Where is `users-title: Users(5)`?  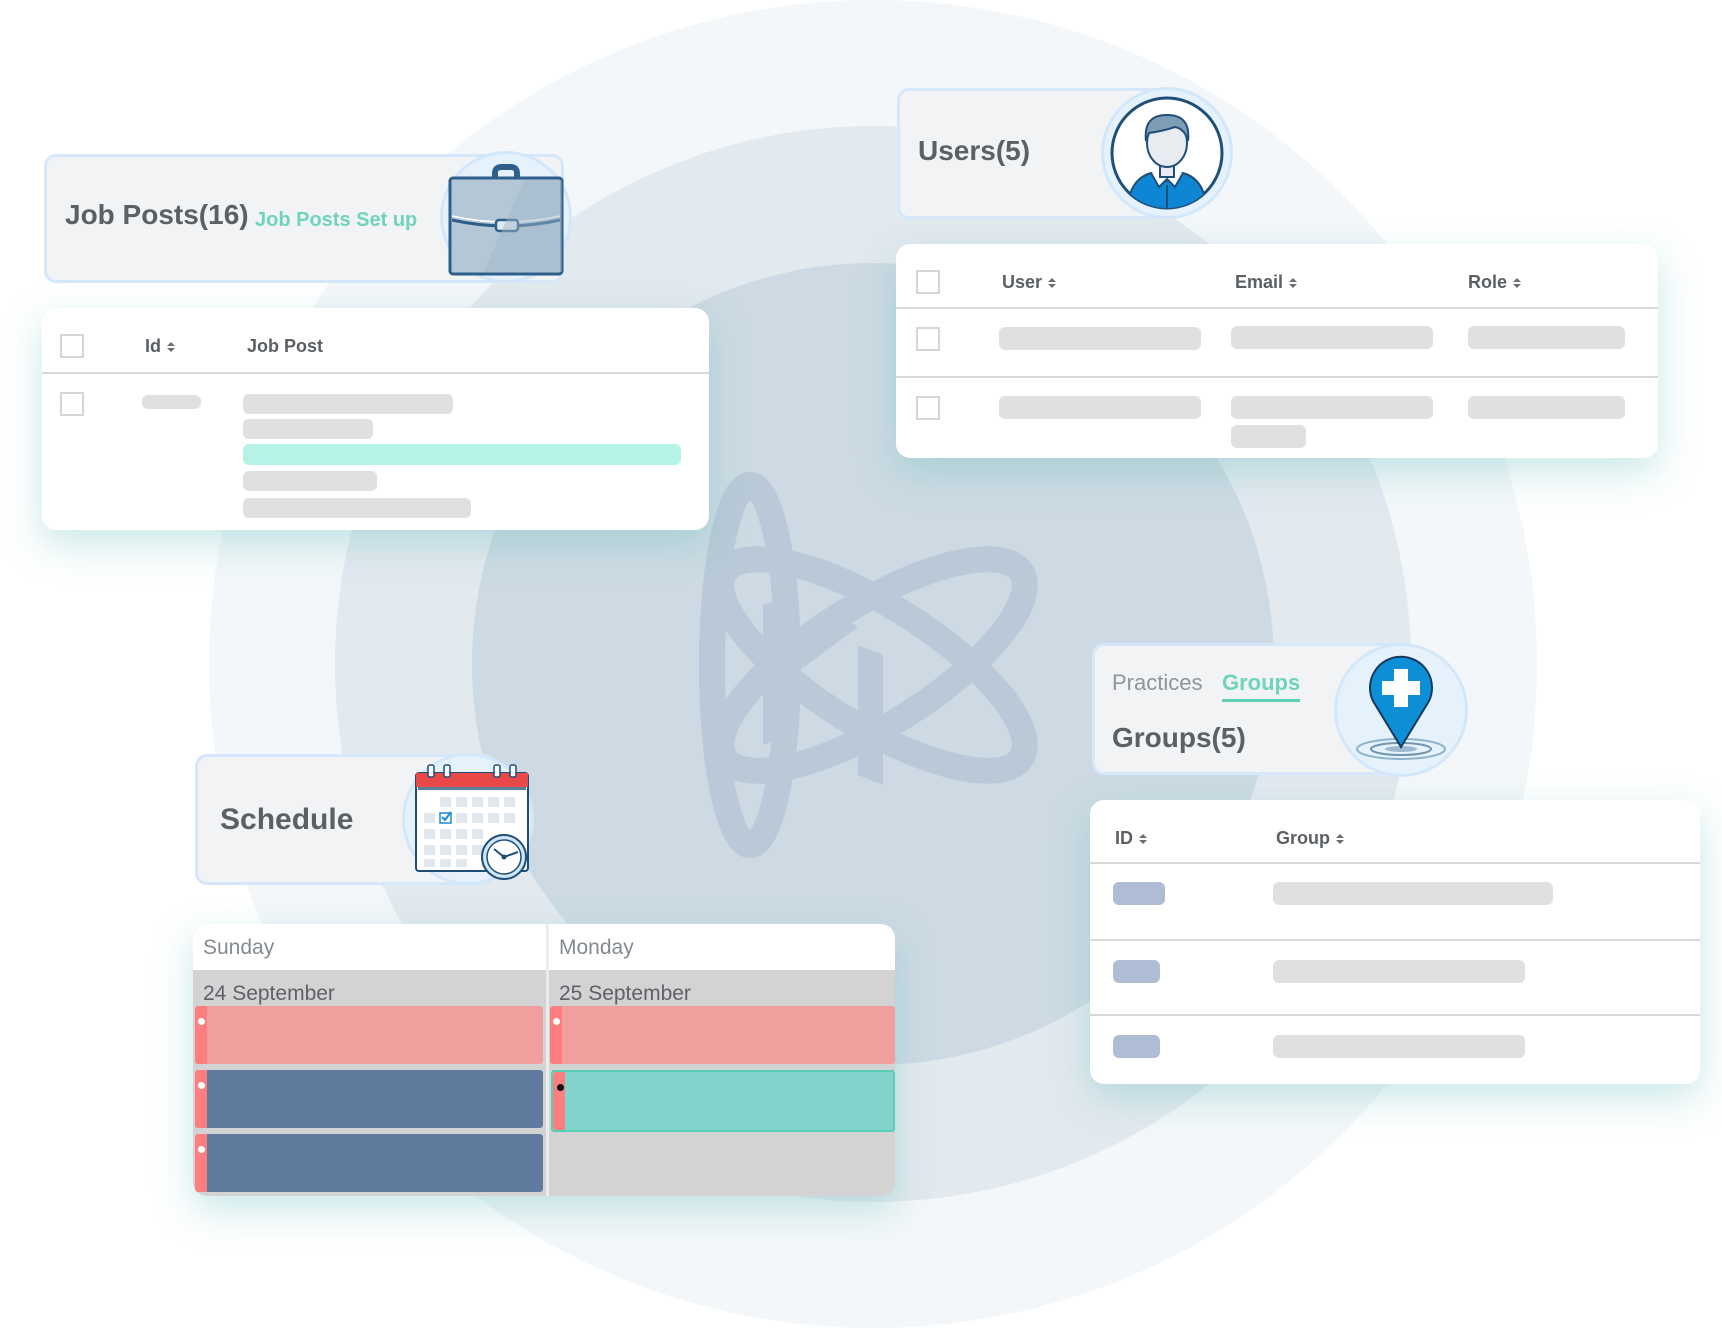 users-title: Users(5) is located at coordinates (974, 150).